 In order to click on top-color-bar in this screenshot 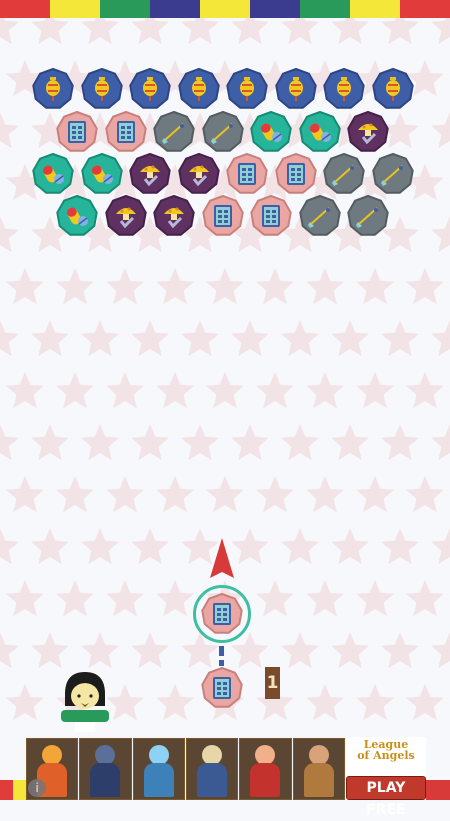, I will do `click(225, 9)`.